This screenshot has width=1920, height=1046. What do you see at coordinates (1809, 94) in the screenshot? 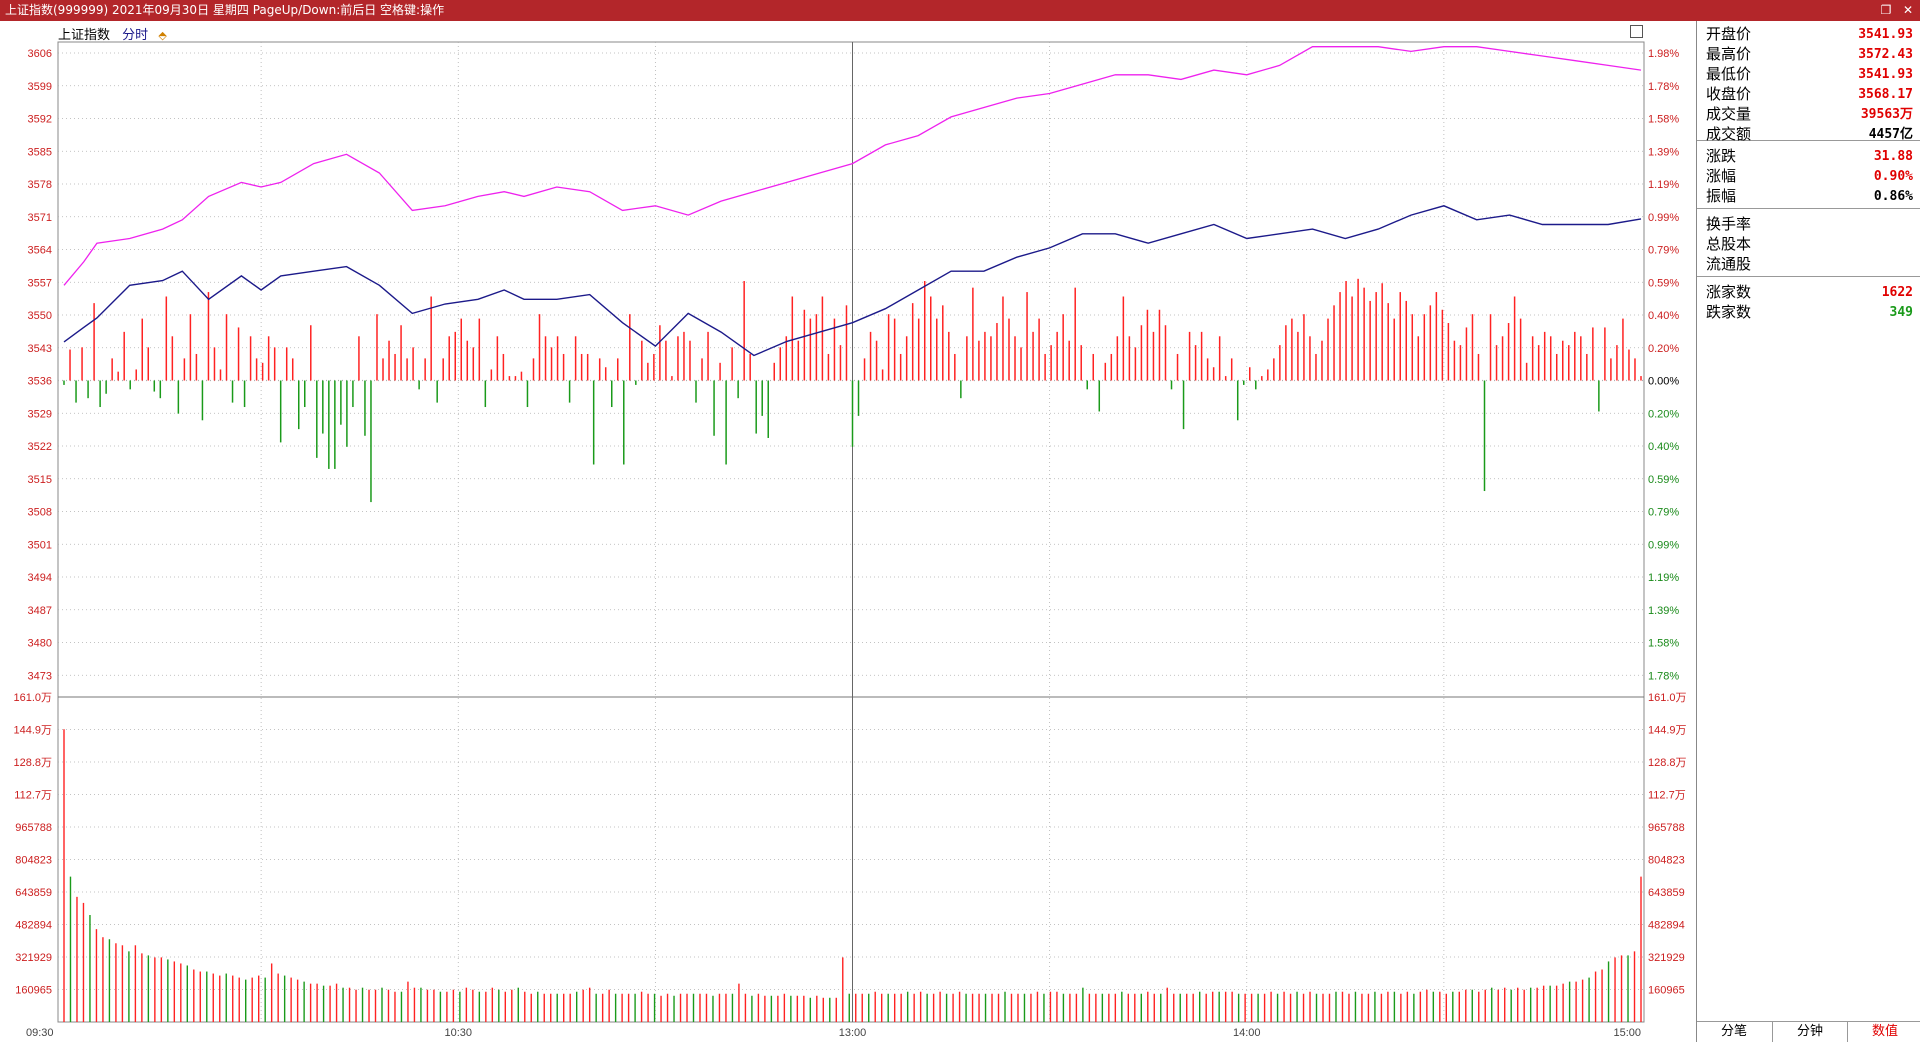
I see `stat-row: 收盘价 3568.17` at bounding box center [1809, 94].